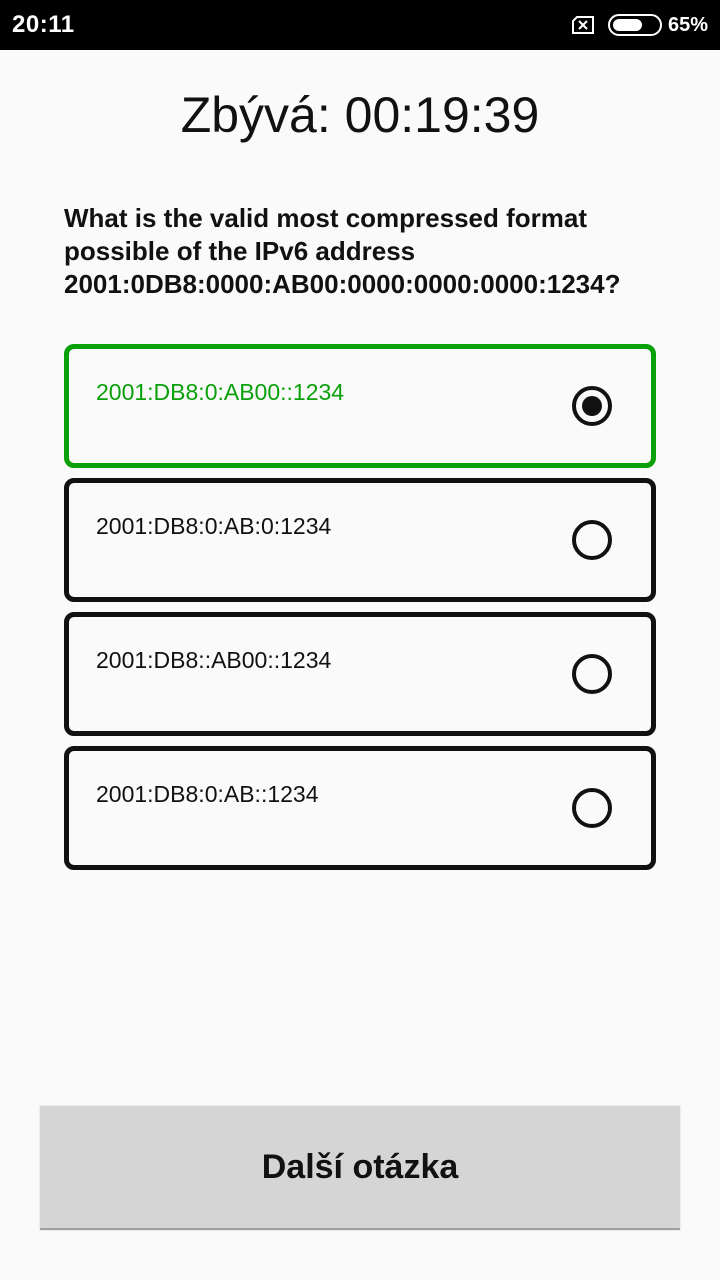  I want to click on status-icons: 65%, so click(639, 25).